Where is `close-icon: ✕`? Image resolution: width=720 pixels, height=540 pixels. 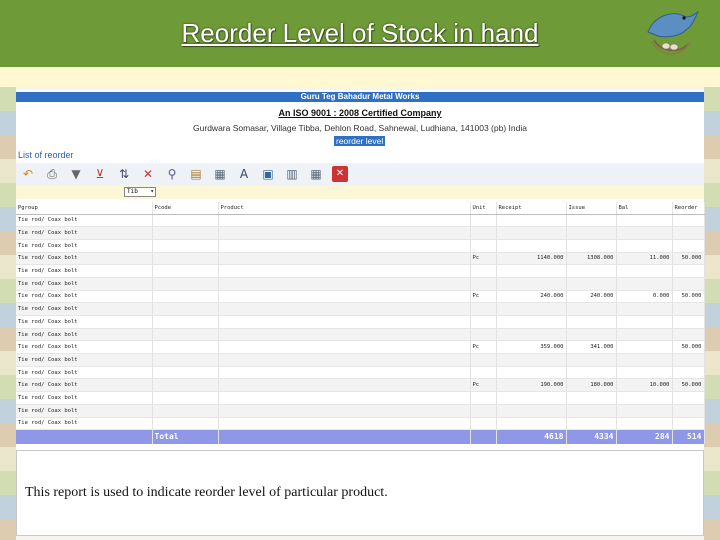 close-icon: ✕ is located at coordinates (340, 174).